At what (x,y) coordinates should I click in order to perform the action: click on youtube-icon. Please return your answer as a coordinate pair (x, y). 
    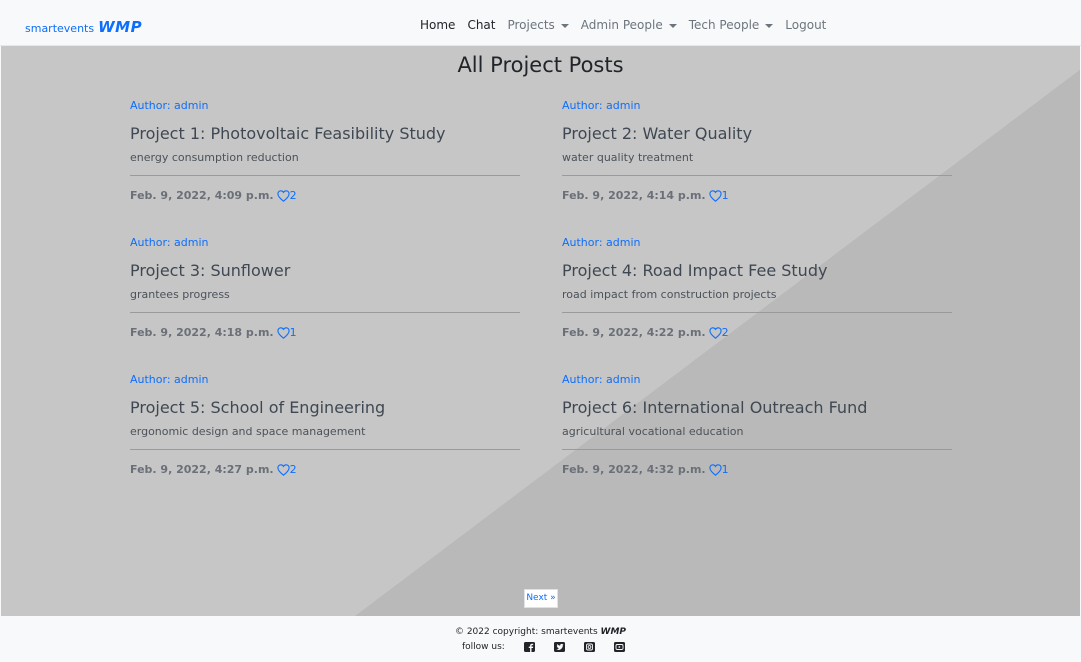
    Looking at the image, I should click on (619, 647).